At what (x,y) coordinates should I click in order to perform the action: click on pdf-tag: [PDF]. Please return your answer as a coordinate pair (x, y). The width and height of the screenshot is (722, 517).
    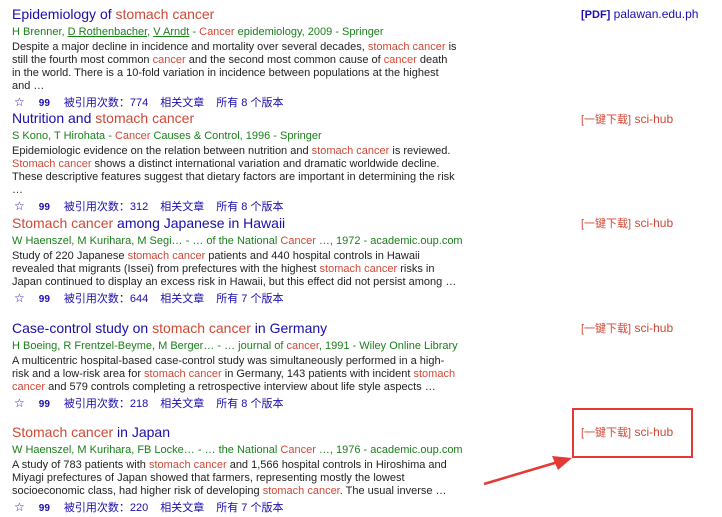
    Looking at the image, I should click on (596, 15).